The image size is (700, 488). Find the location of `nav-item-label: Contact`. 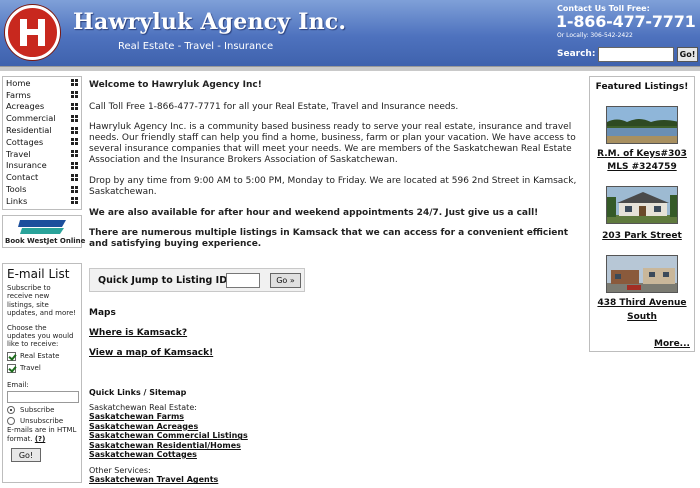

nav-item-label: Contact is located at coordinates (22, 177).